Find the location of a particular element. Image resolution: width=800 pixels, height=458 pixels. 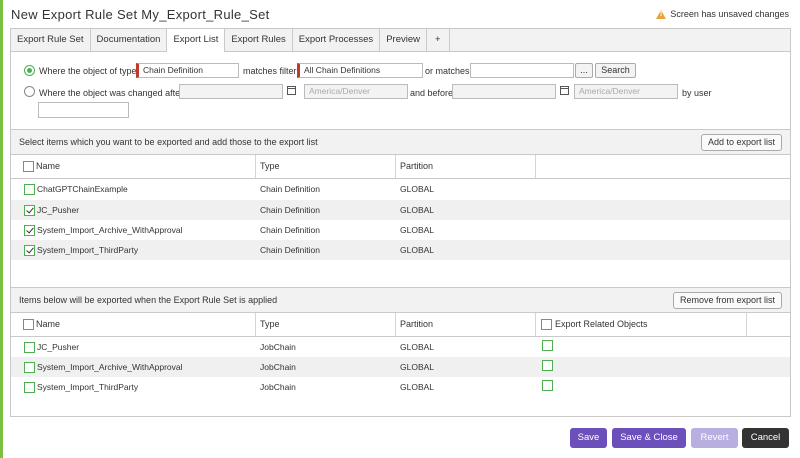

save-button: Save is located at coordinates (588, 438).